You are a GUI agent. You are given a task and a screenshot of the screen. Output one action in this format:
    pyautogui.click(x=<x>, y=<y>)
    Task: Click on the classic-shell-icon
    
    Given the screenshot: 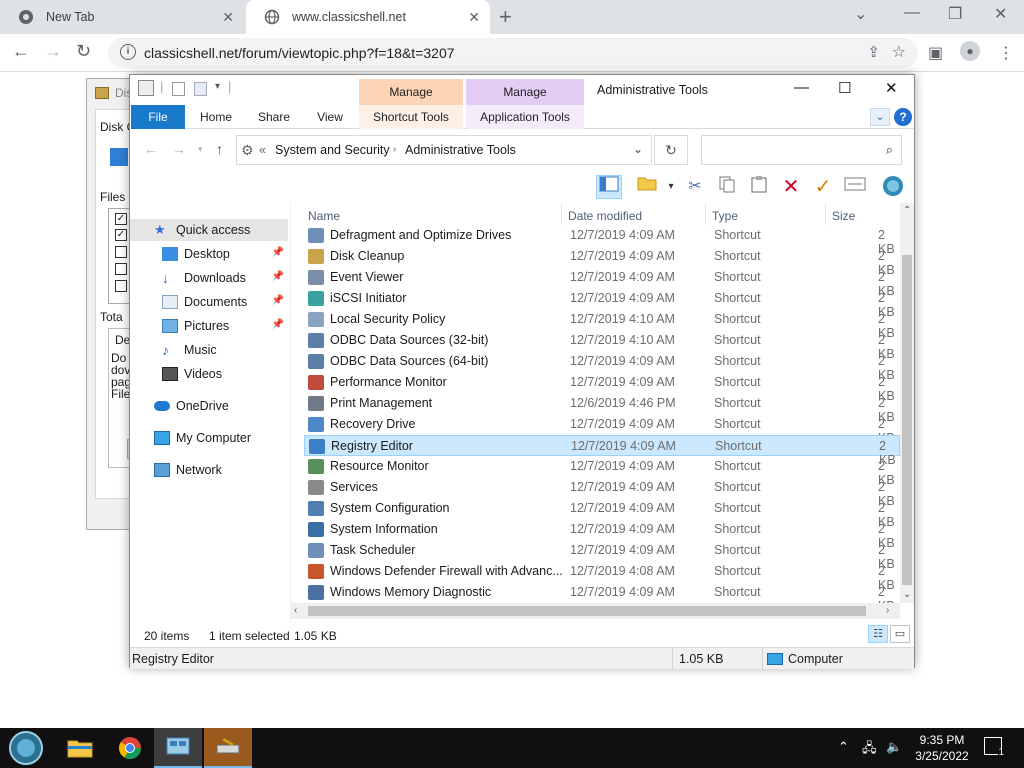 What is the action you would take?
    pyautogui.click(x=893, y=187)
    